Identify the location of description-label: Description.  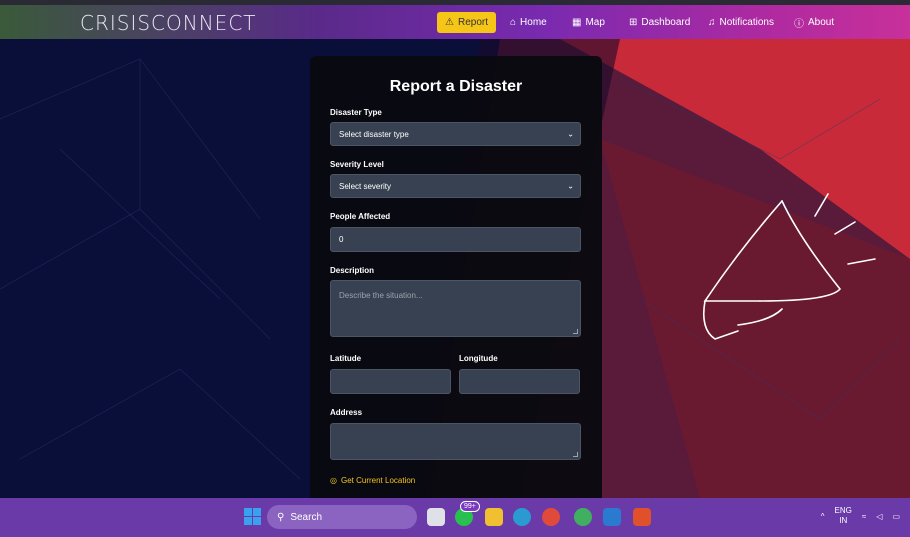
(352, 270).